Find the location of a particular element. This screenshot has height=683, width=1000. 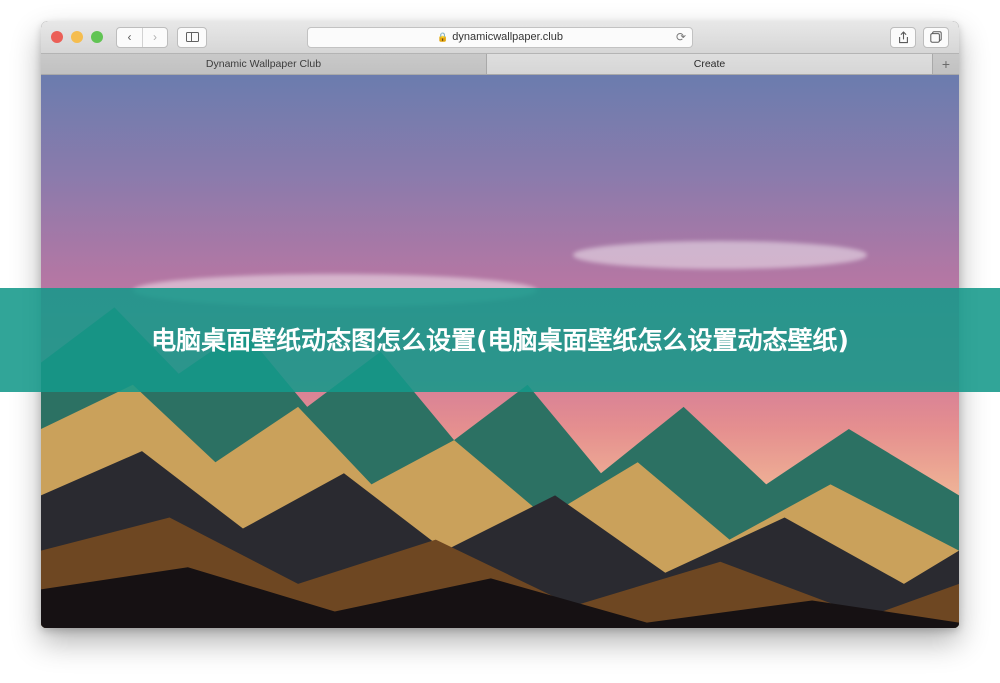

share-button is located at coordinates (903, 37).